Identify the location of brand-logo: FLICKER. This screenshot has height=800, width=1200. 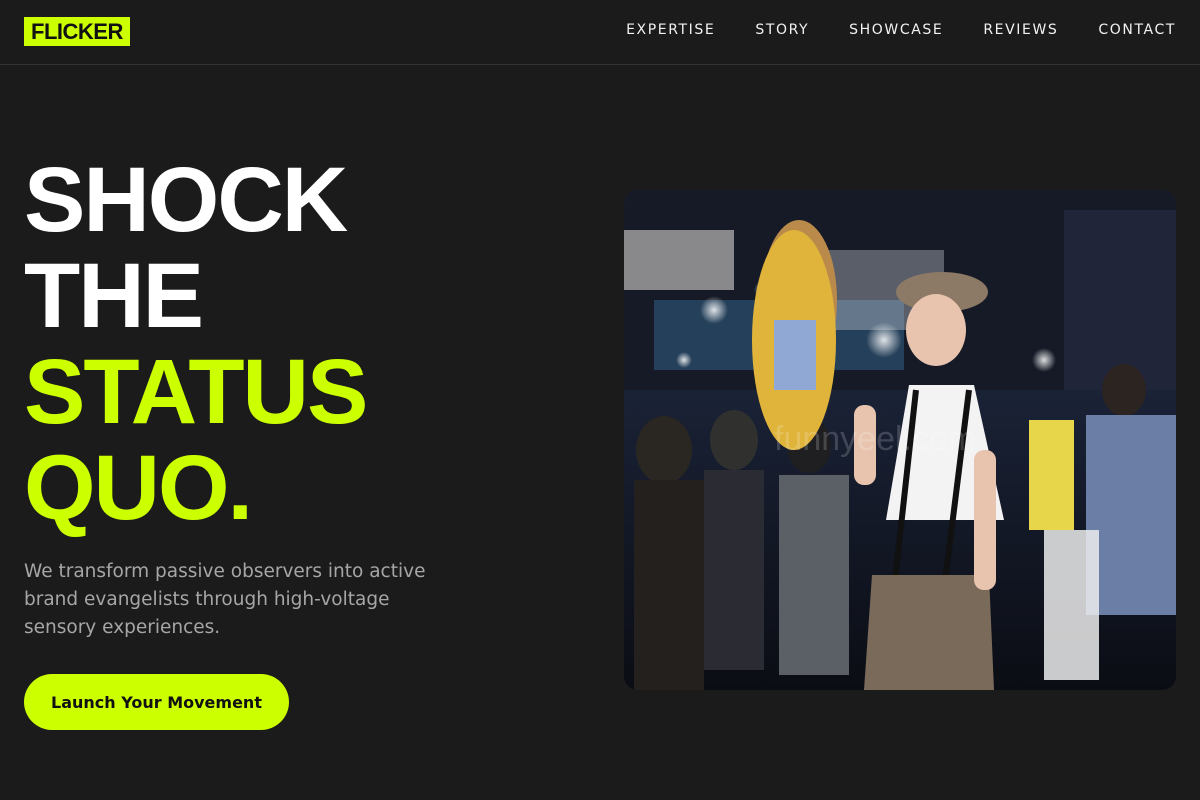
(77, 31).